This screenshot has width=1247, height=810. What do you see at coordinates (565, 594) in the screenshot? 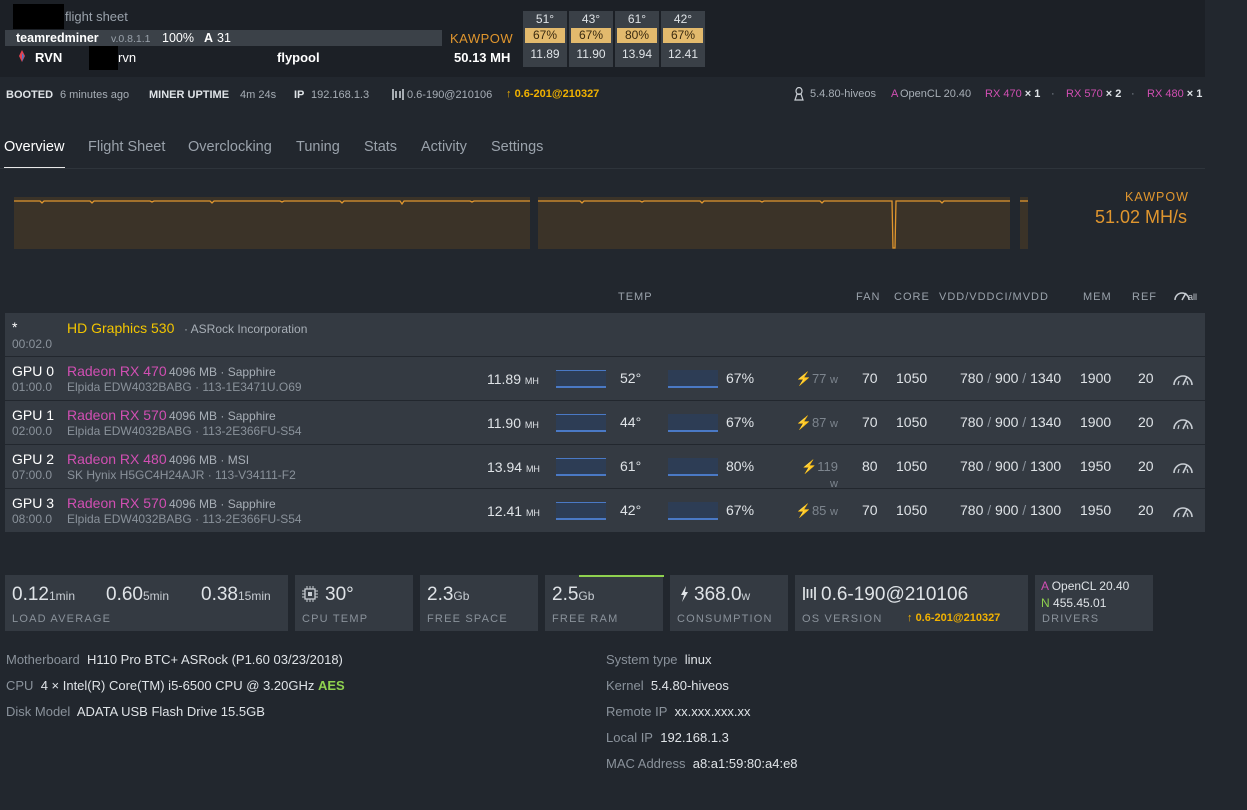
I see `free-ram-value: 2.5` at bounding box center [565, 594].